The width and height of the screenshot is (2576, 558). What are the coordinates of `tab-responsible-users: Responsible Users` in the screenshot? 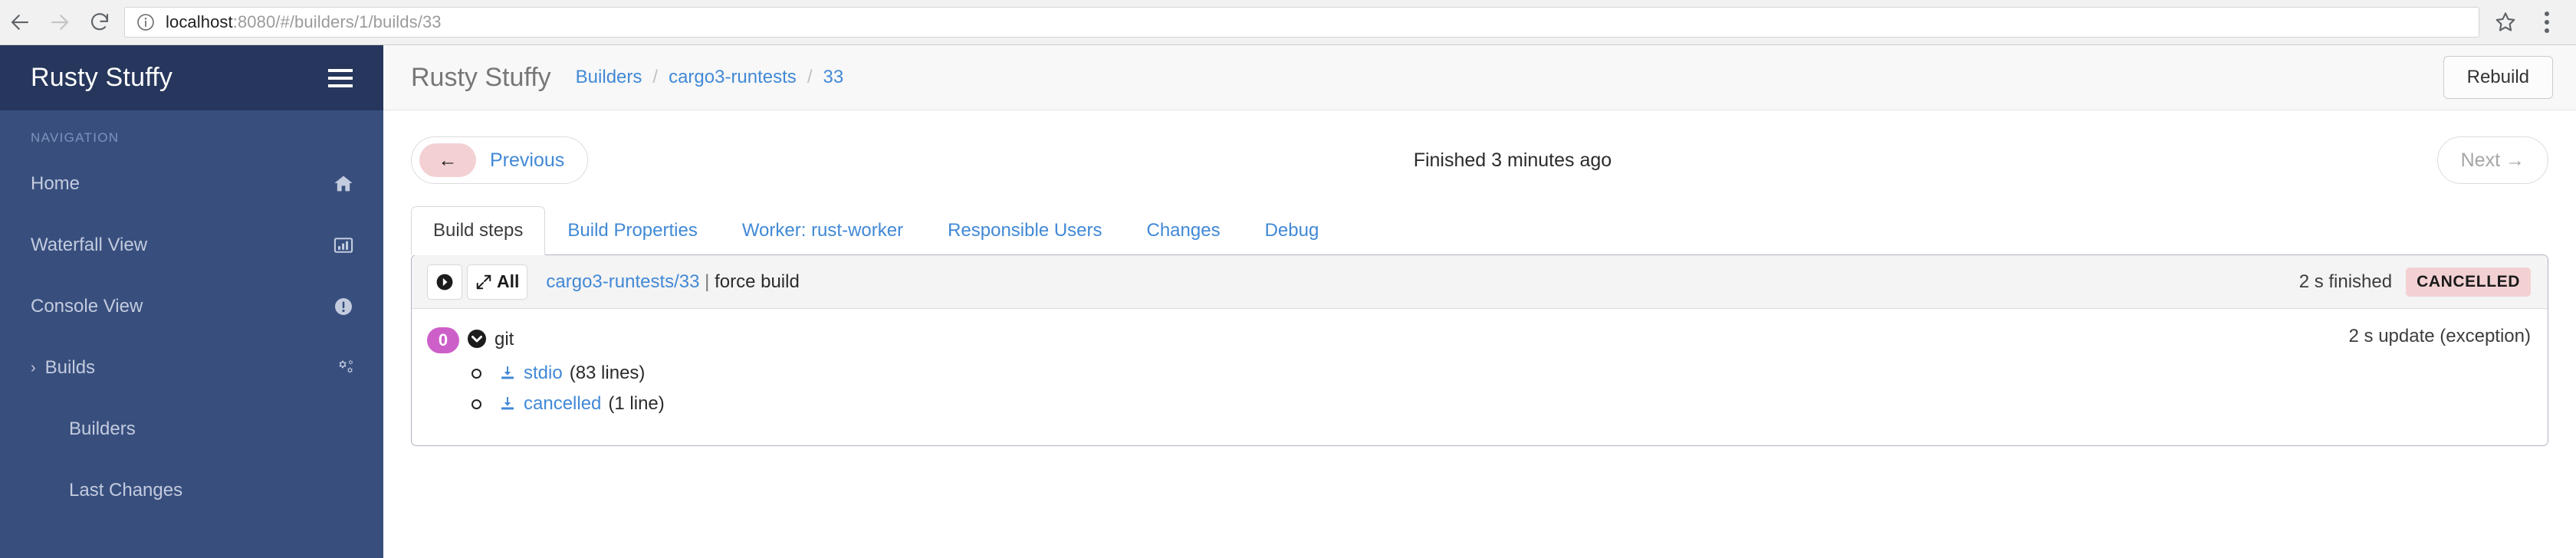 It's located at (1024, 230).